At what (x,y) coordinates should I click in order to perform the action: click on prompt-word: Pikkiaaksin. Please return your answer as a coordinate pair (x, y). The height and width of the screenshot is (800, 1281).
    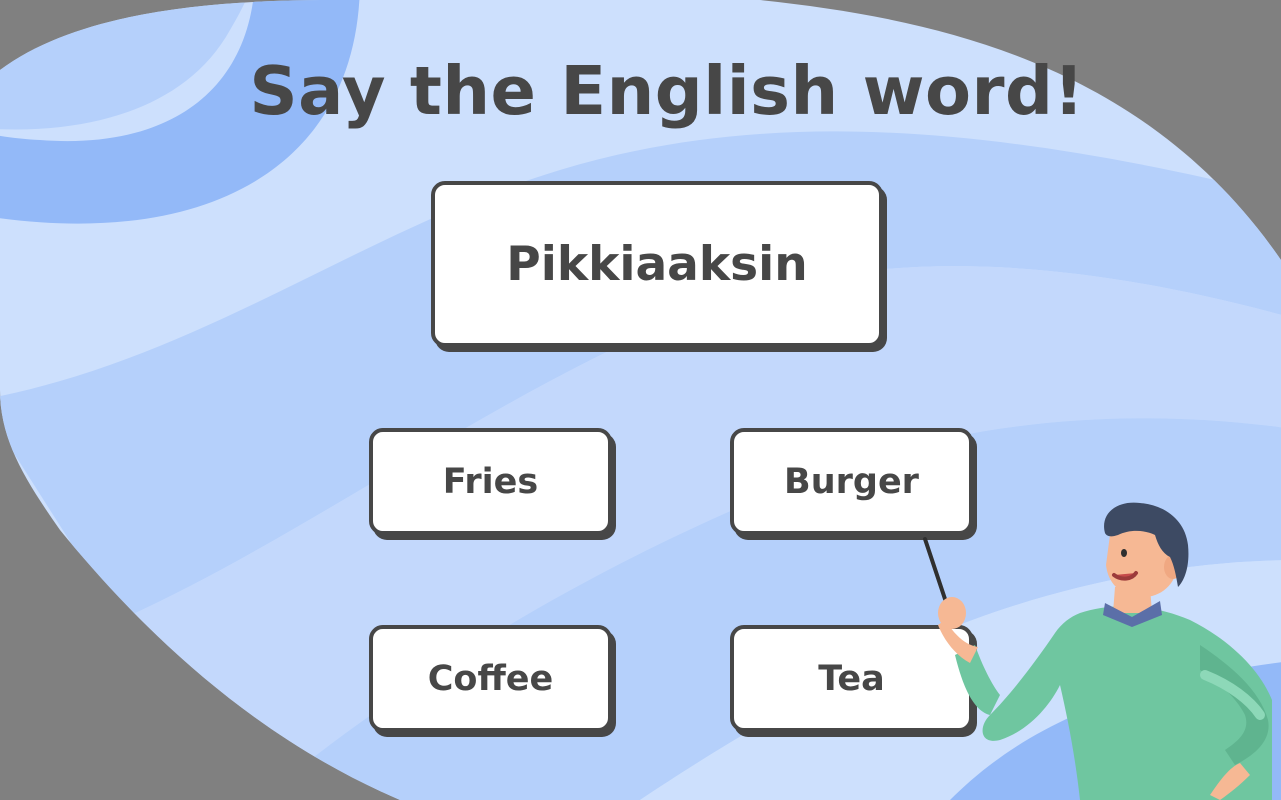
    Looking at the image, I should click on (657, 264).